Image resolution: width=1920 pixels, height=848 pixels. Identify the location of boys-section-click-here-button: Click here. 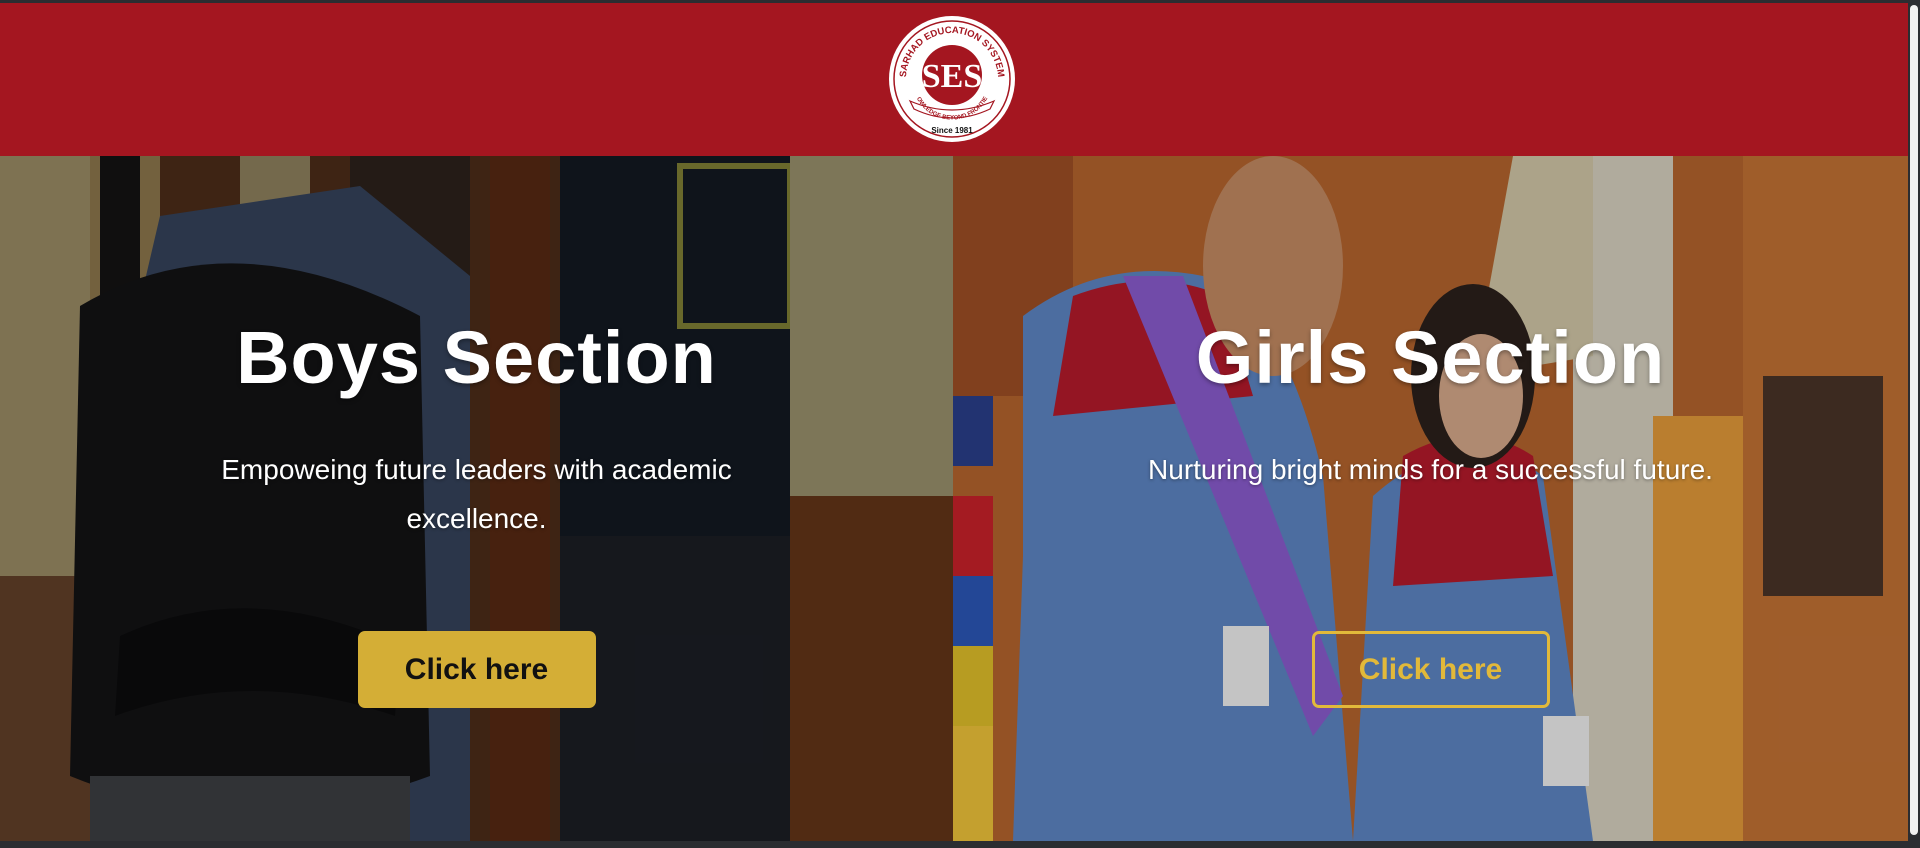
(476, 669).